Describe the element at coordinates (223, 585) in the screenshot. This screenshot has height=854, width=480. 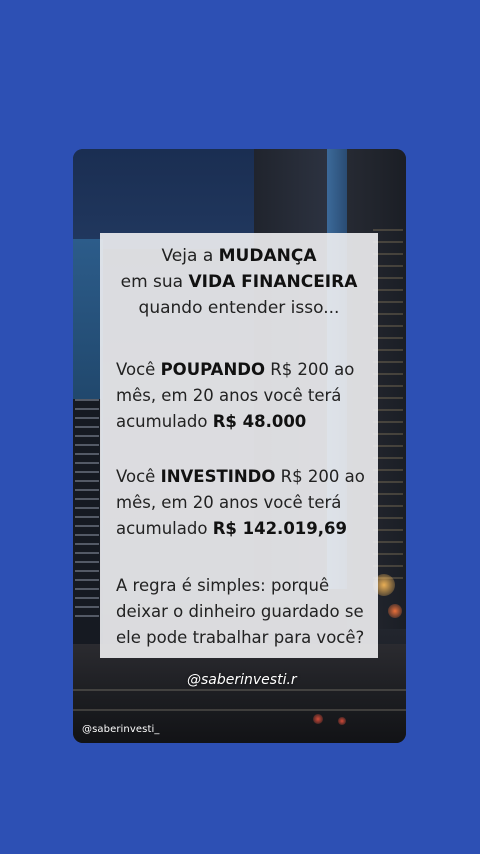
I see `conclusion-line-1: A regra é simples: porquê` at that location.